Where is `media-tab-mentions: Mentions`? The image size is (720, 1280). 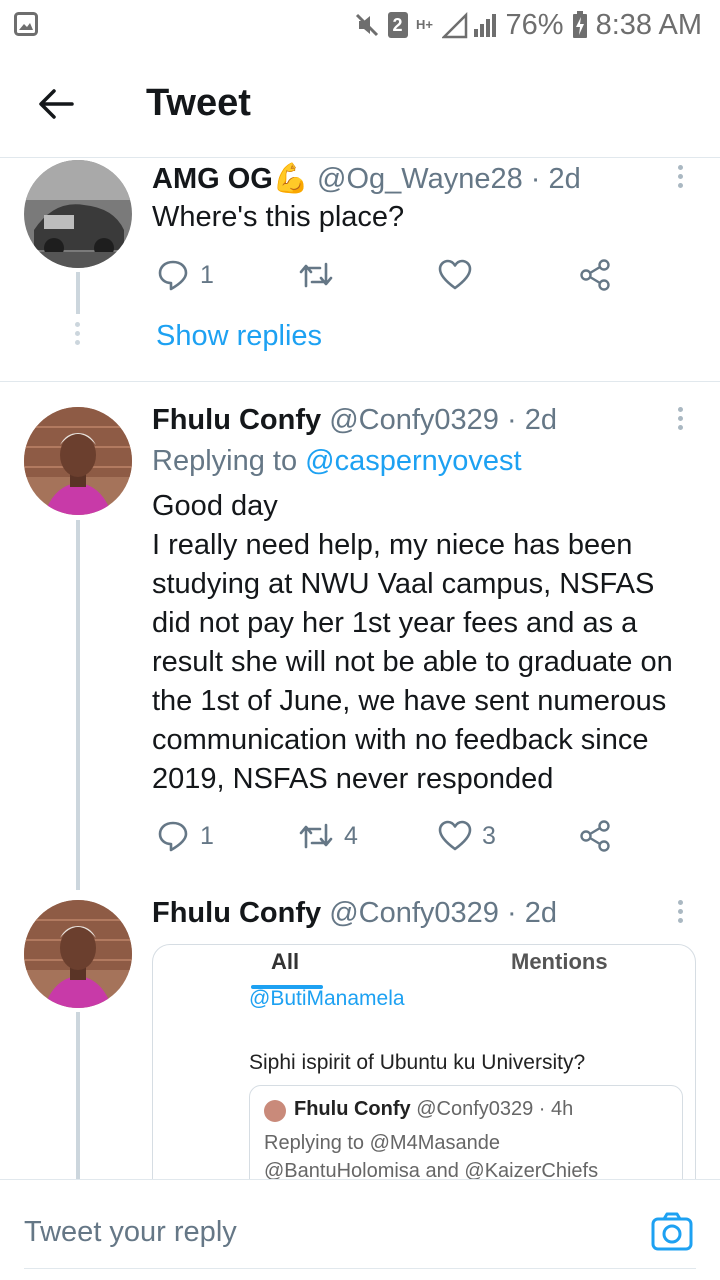
media-tab-mentions: Mentions is located at coordinates (559, 961).